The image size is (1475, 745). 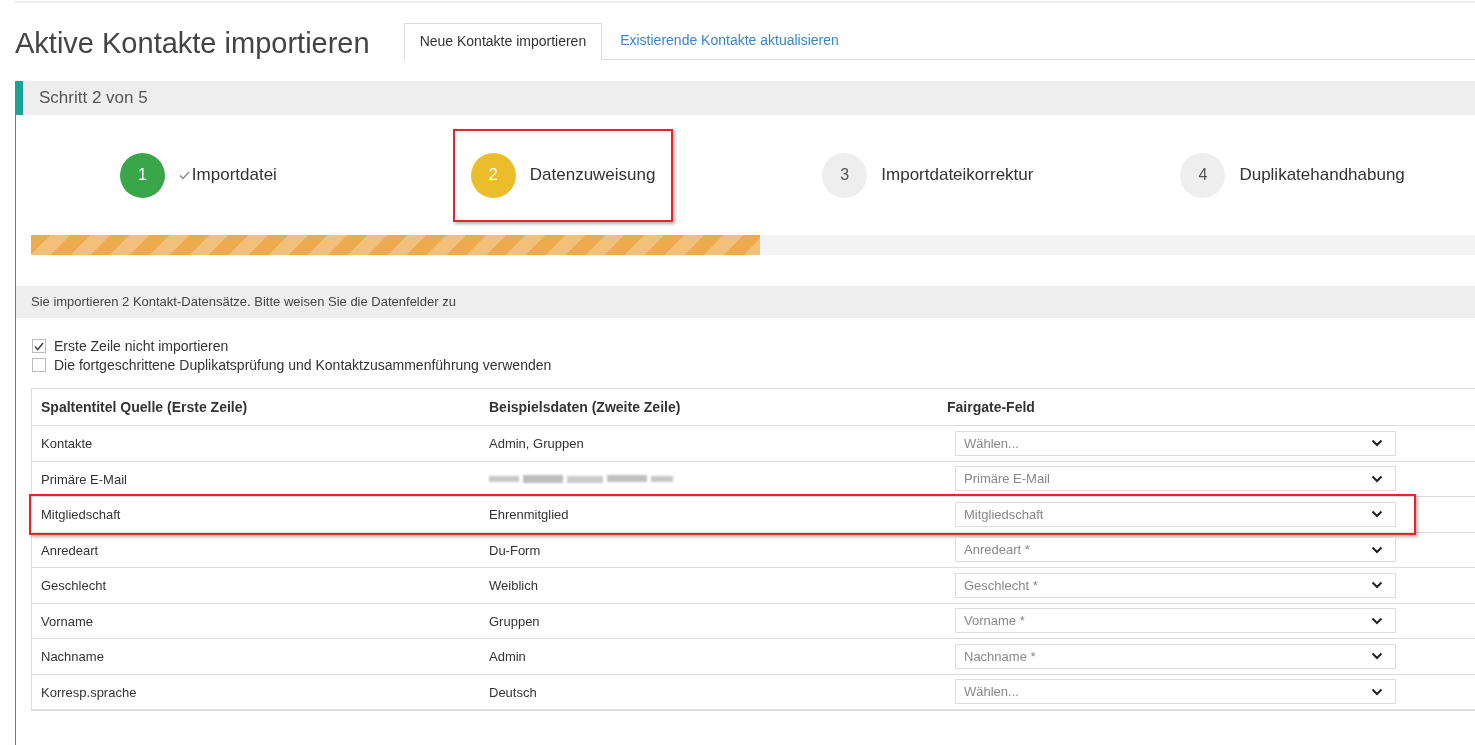 I want to click on step-number: 4, so click(x=1203, y=175).